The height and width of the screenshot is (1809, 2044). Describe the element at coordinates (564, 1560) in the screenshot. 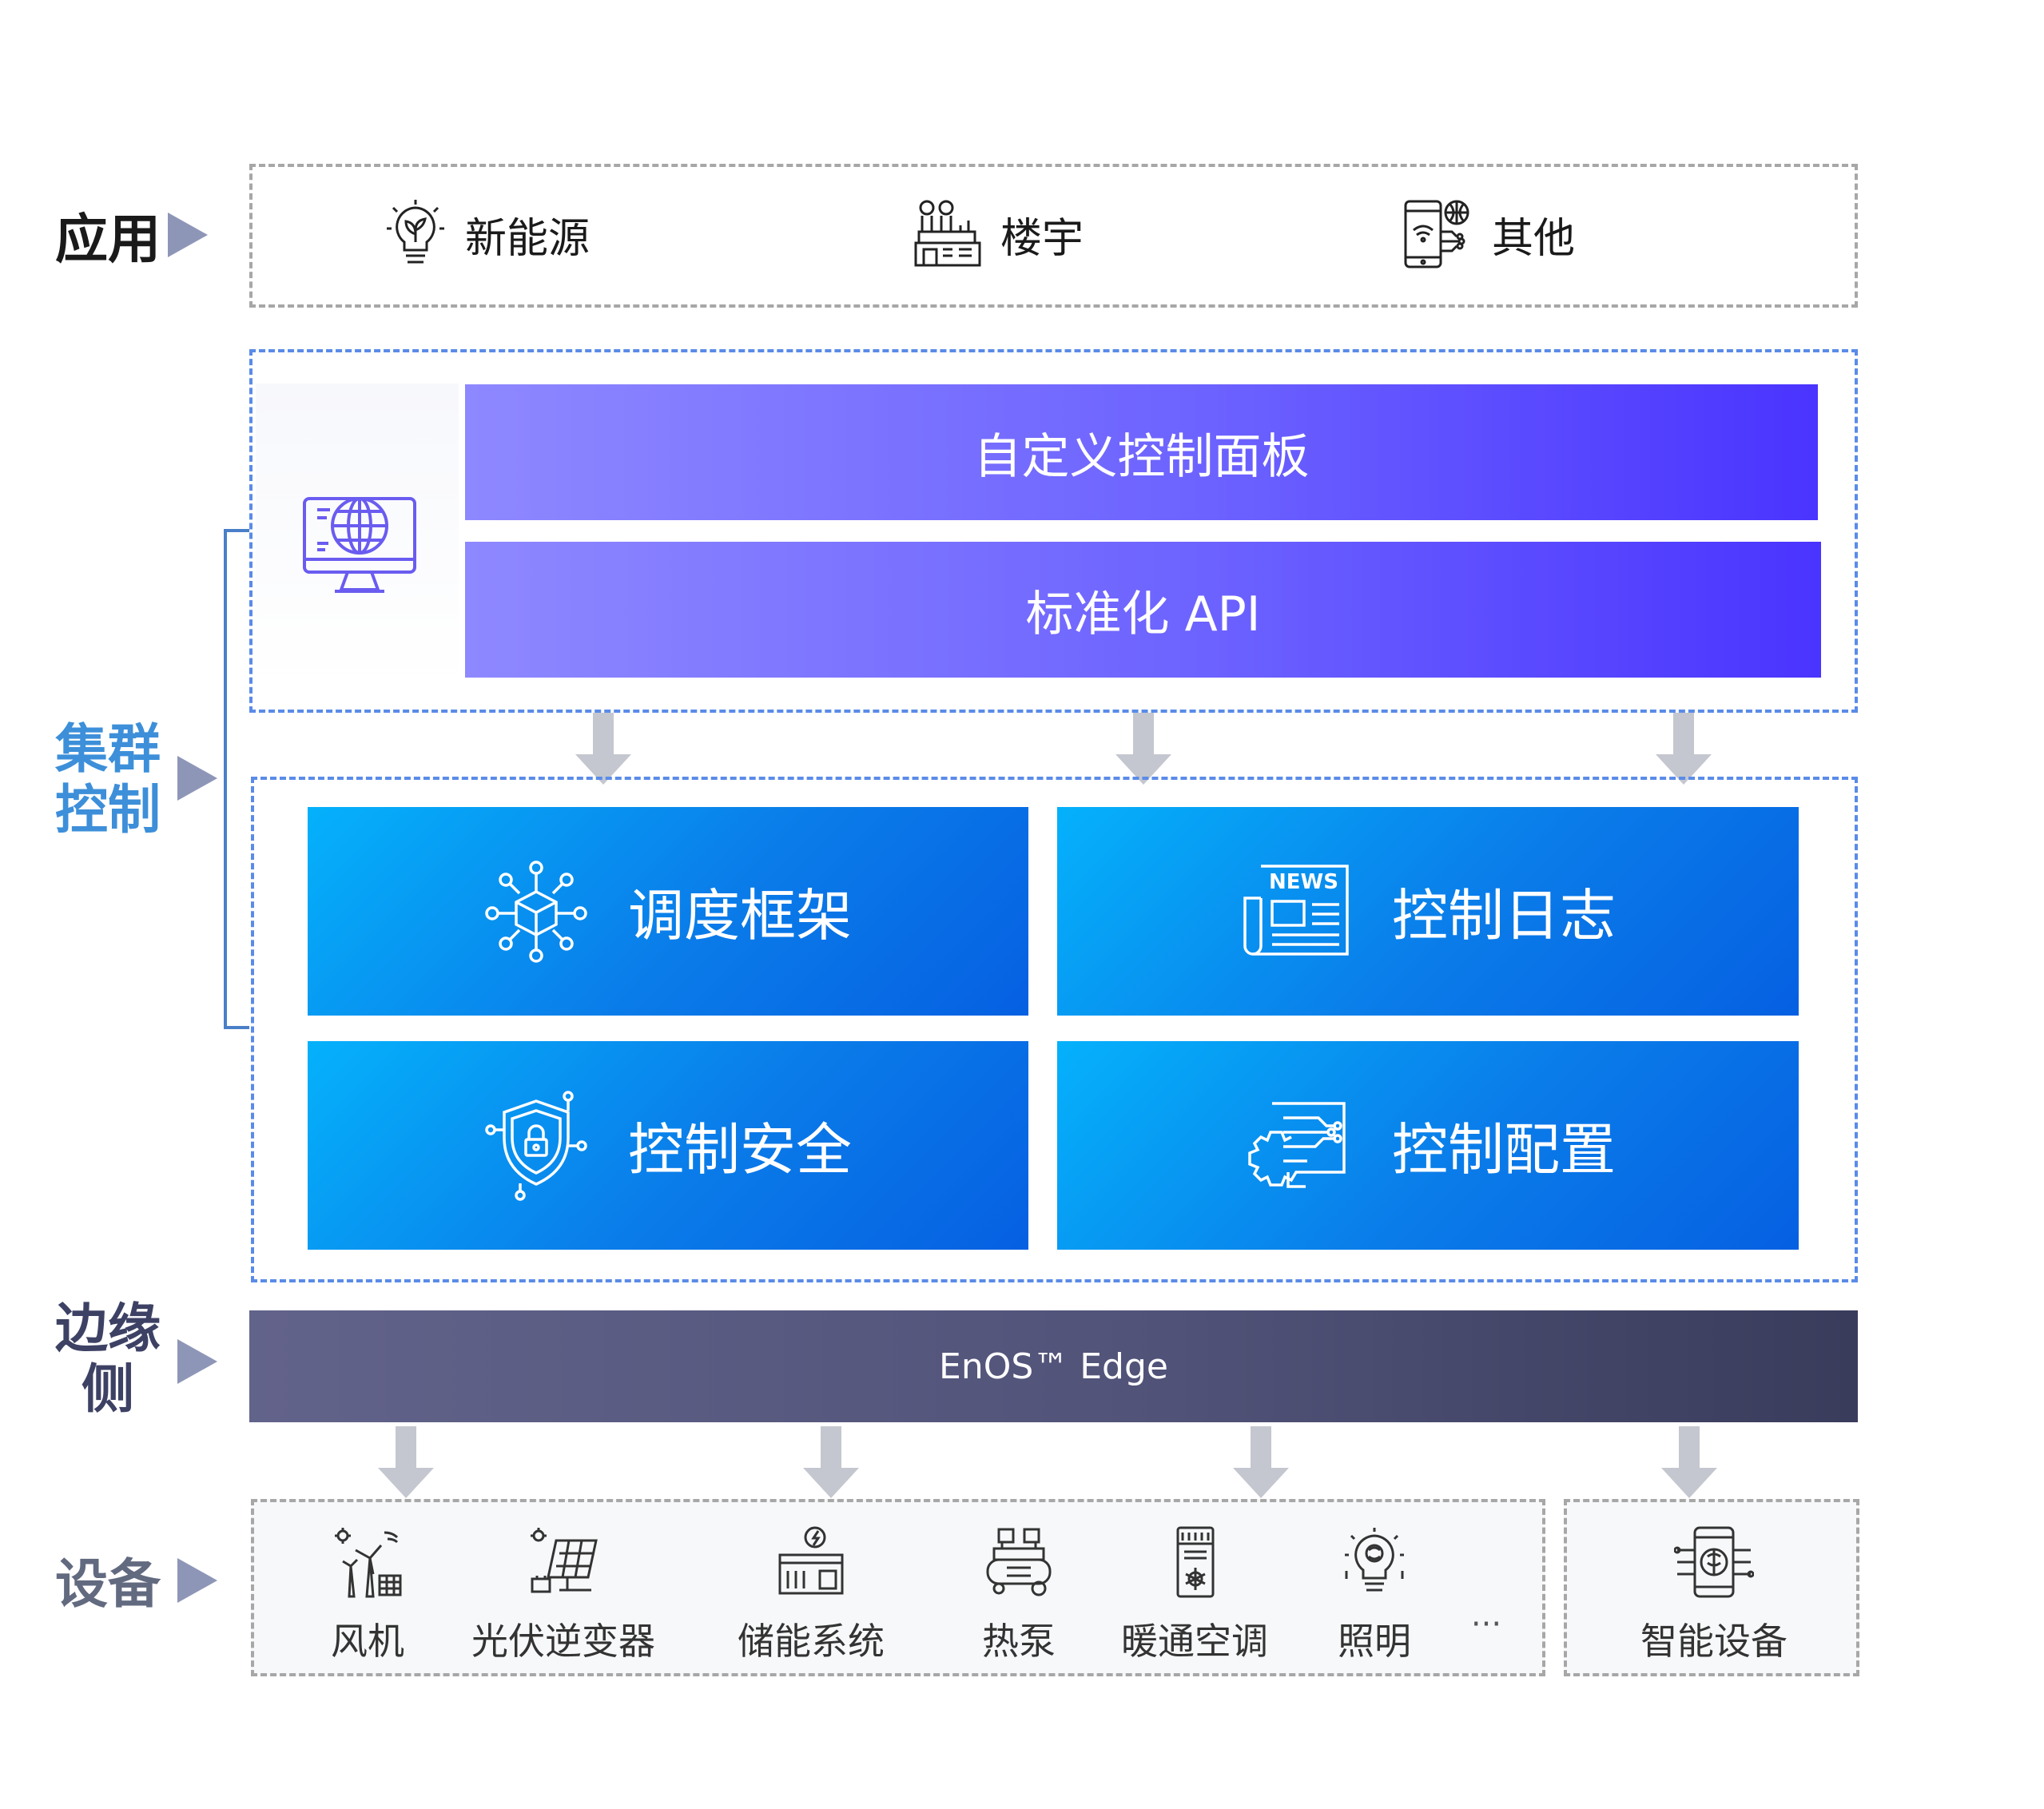

I see `solar-panel-icon` at that location.